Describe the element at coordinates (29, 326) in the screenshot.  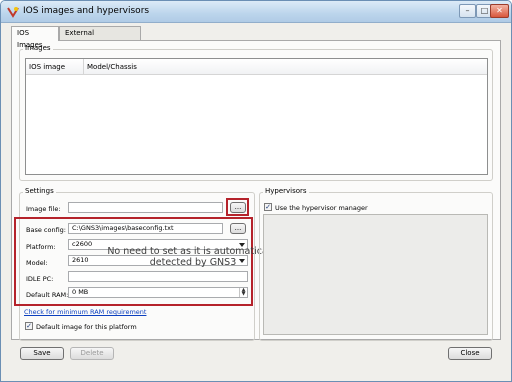
I see `default-image-checkbox: ✓` at that location.